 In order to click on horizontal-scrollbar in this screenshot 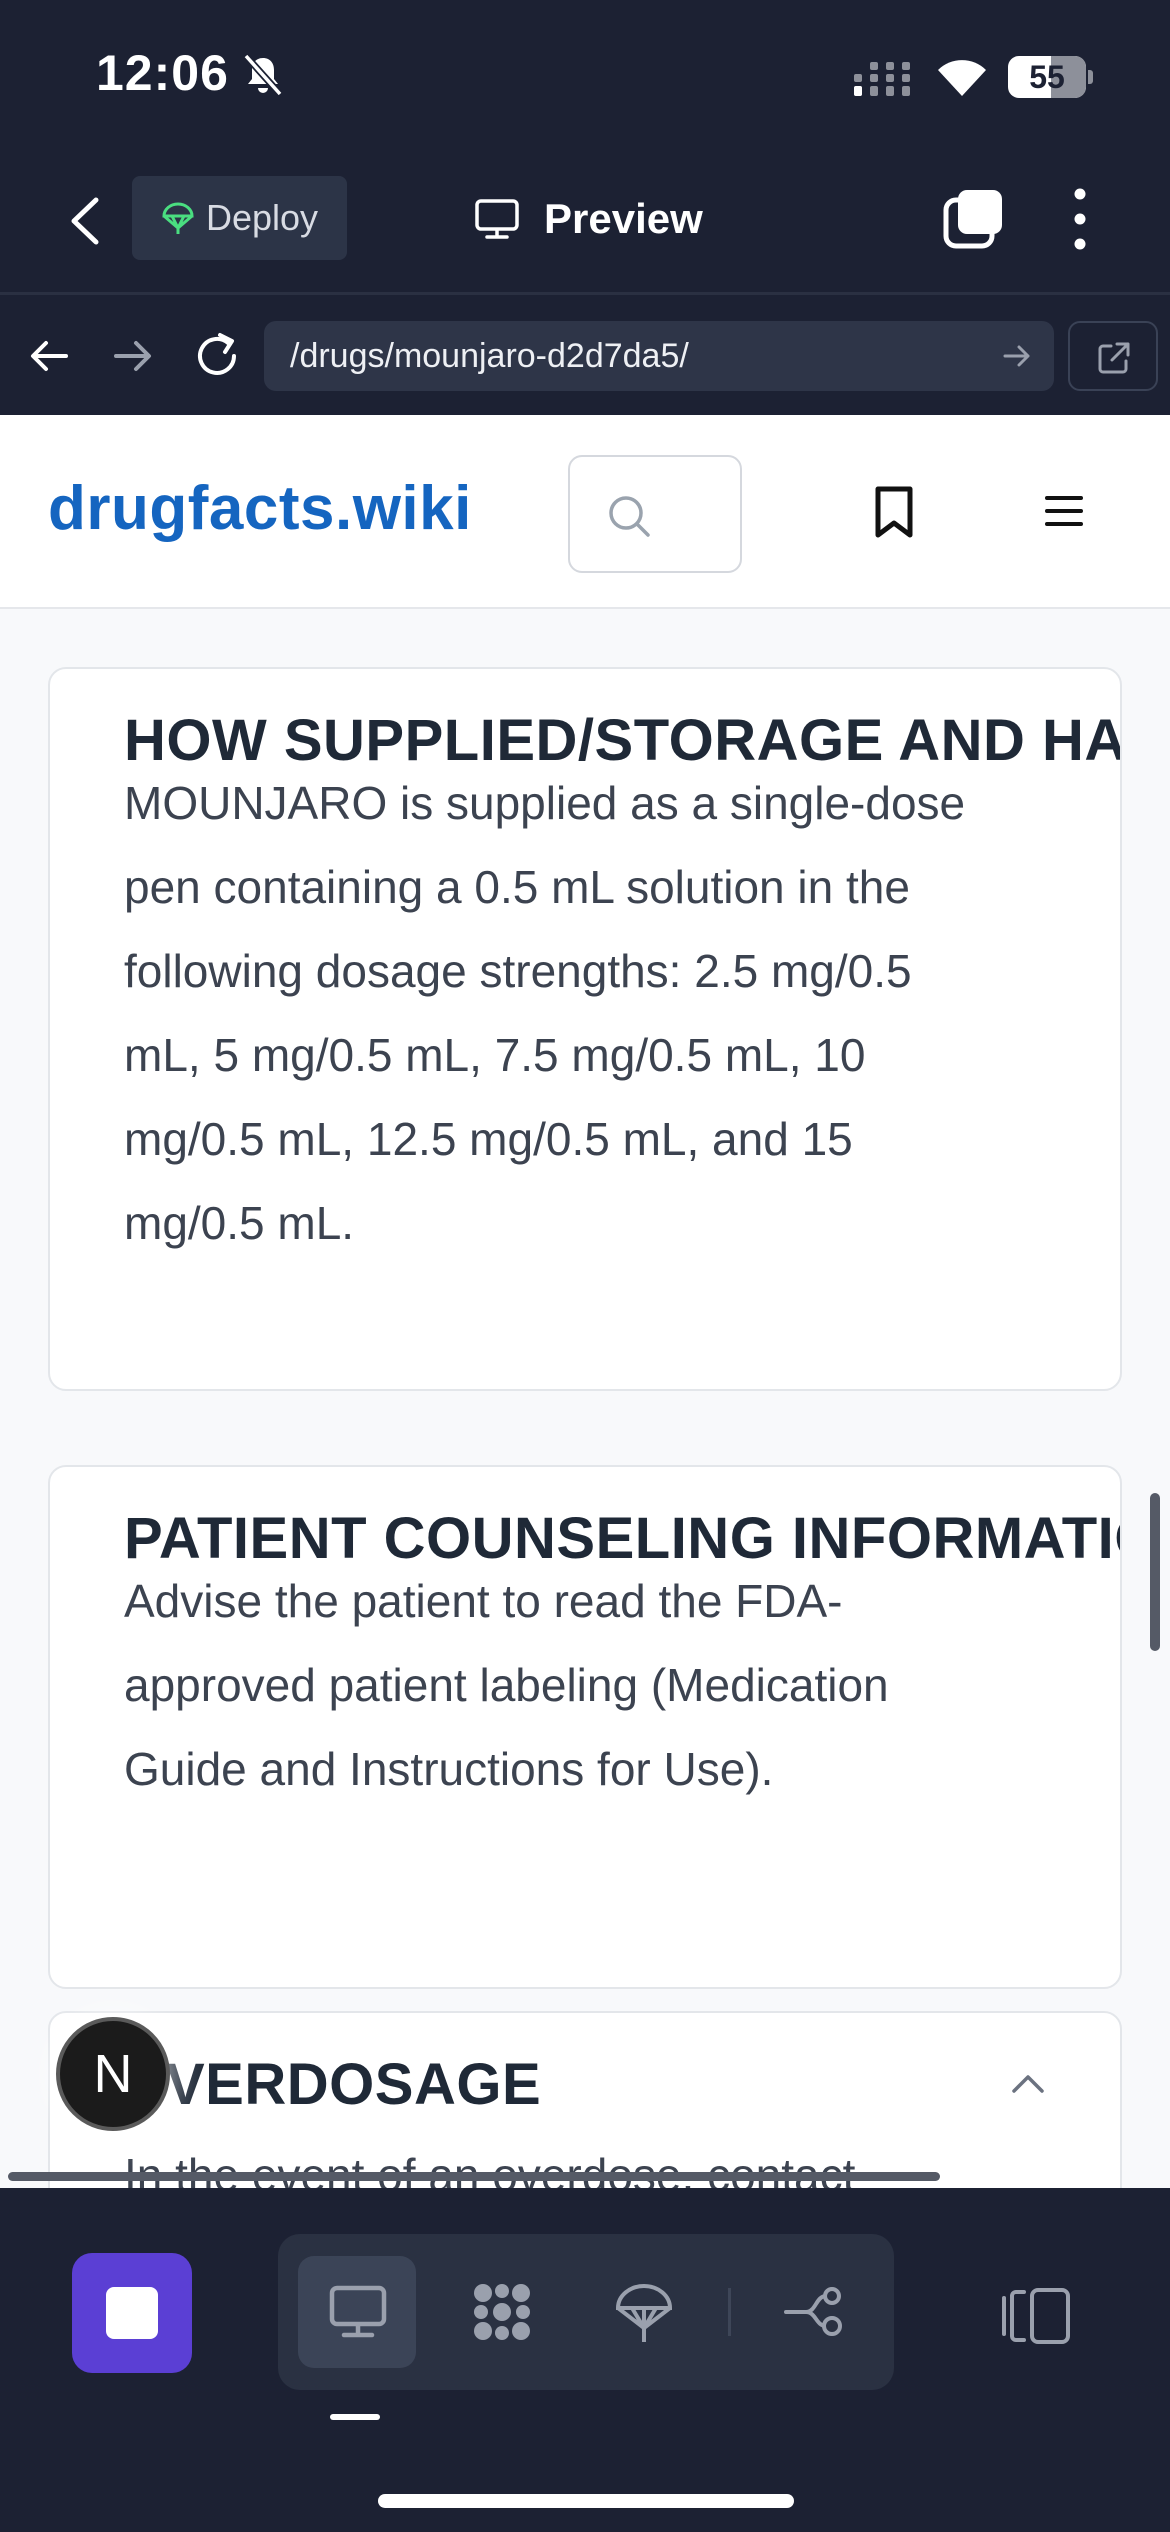, I will do `click(474, 2176)`.